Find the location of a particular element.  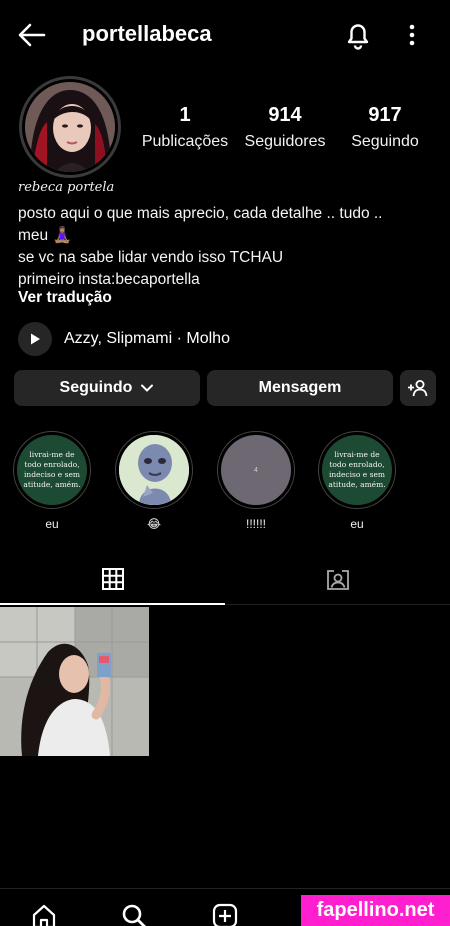

grid-icon is located at coordinates (112, 579).